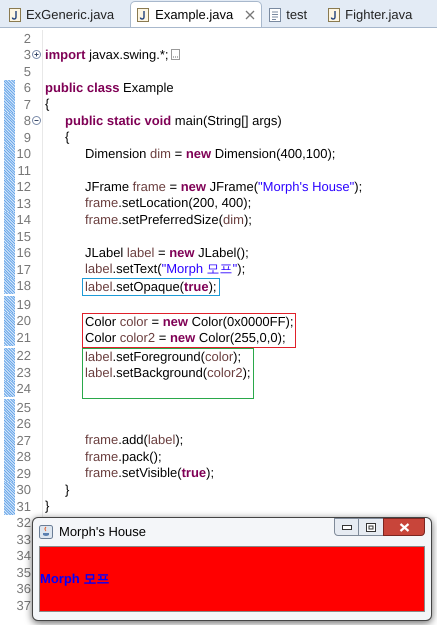  I want to click on maximize-icon, so click(371, 527).